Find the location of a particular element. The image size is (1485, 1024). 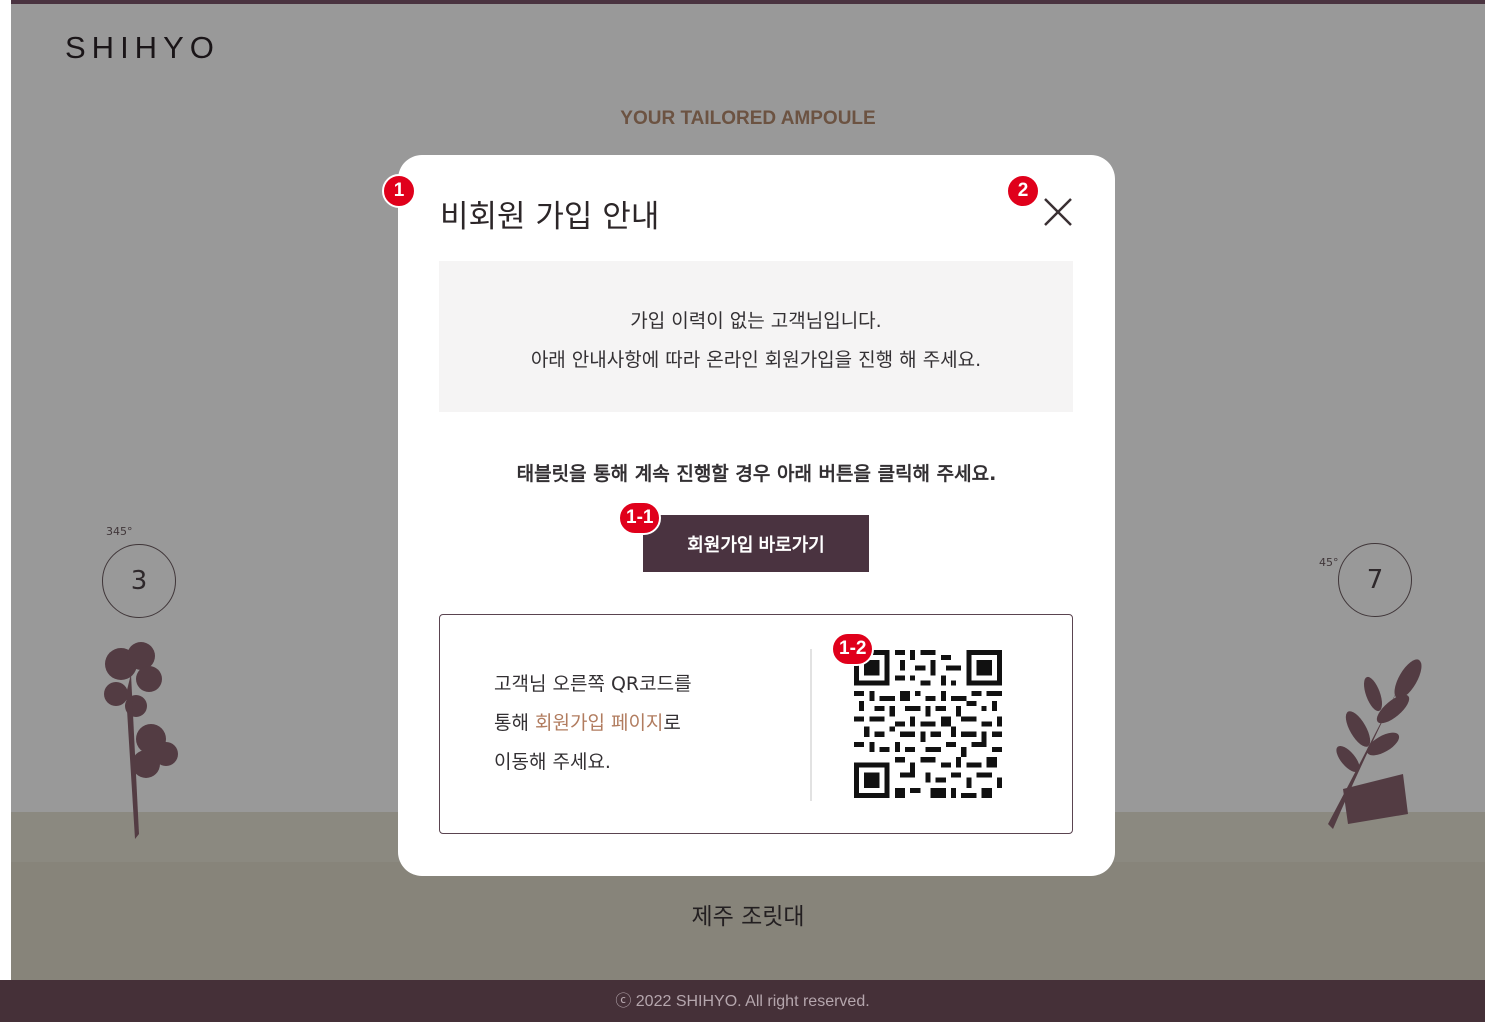

qr-text-line-1: 고객님 오른쪽 QR코드를 is located at coordinates (593, 684).